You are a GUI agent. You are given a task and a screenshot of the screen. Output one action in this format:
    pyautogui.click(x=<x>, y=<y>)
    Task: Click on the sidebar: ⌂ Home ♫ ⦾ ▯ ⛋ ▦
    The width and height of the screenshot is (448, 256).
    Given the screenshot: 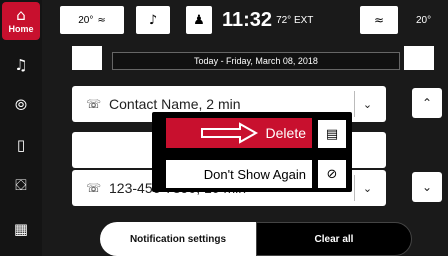 What is the action you would take?
    pyautogui.click(x=21, y=128)
    